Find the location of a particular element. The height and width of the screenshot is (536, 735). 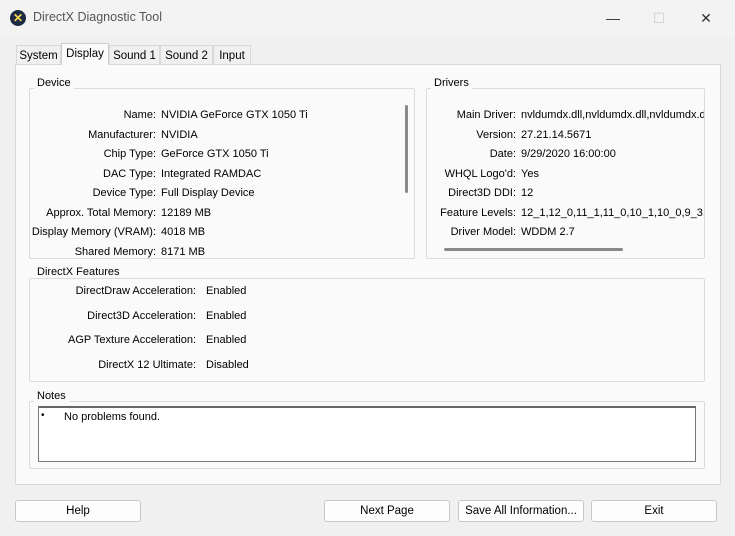

device-label: Chip Type: is located at coordinates (129, 154).